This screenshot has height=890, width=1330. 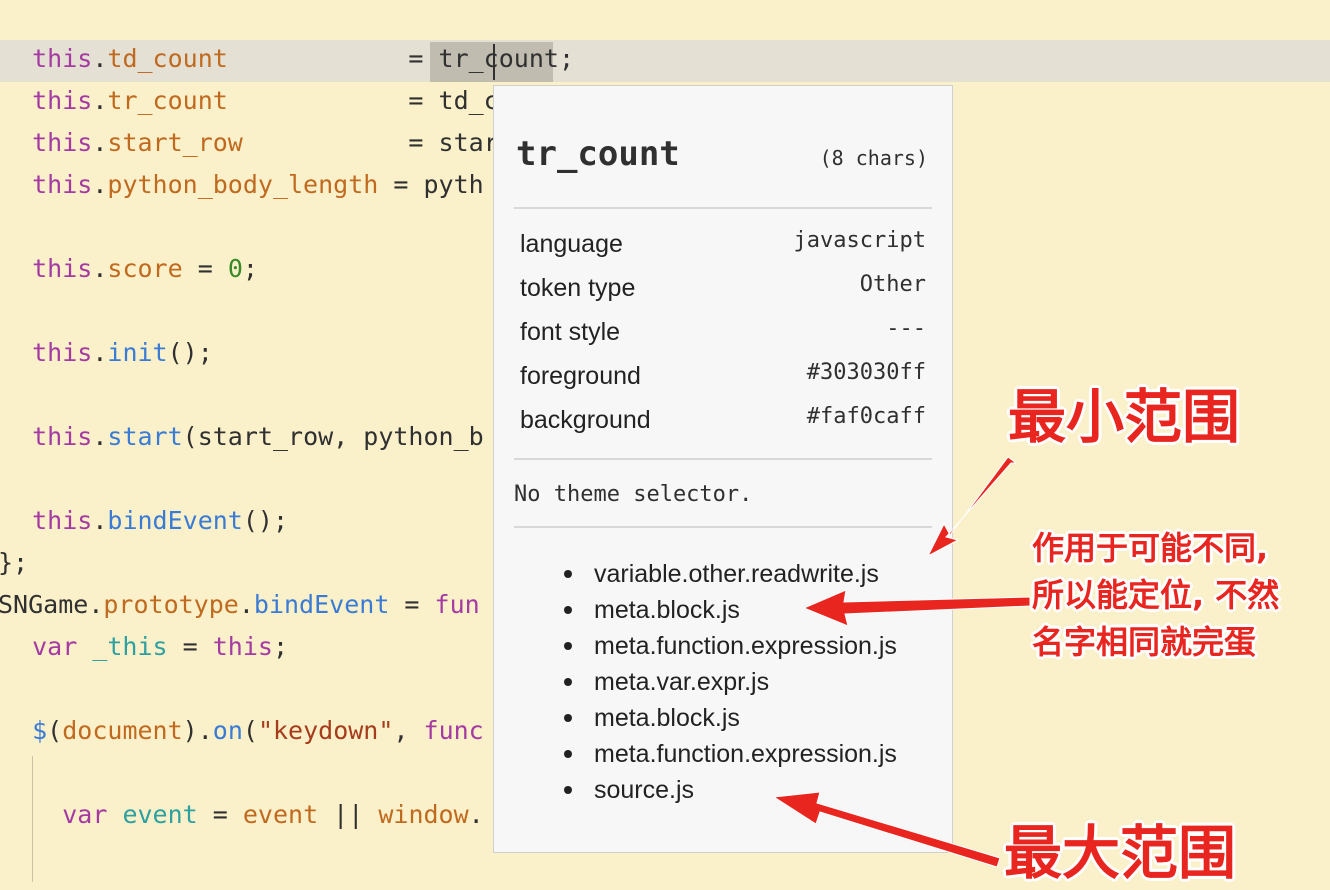 What do you see at coordinates (1156, 595) in the screenshot?
I see `scope-note-line-2: 所以能定位, 不然` at bounding box center [1156, 595].